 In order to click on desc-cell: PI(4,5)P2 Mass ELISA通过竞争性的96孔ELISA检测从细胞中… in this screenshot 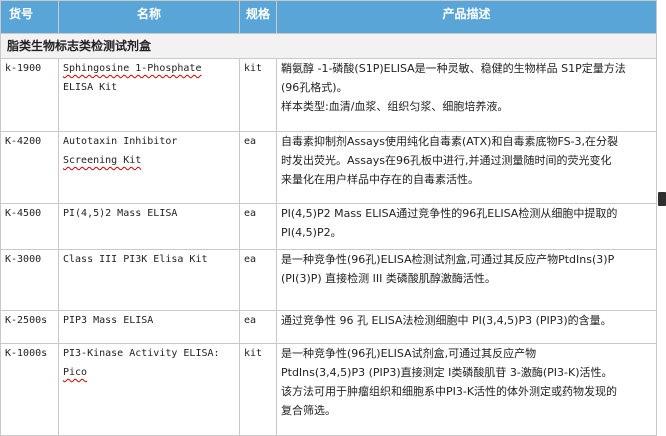, I will do `click(466, 226)`.